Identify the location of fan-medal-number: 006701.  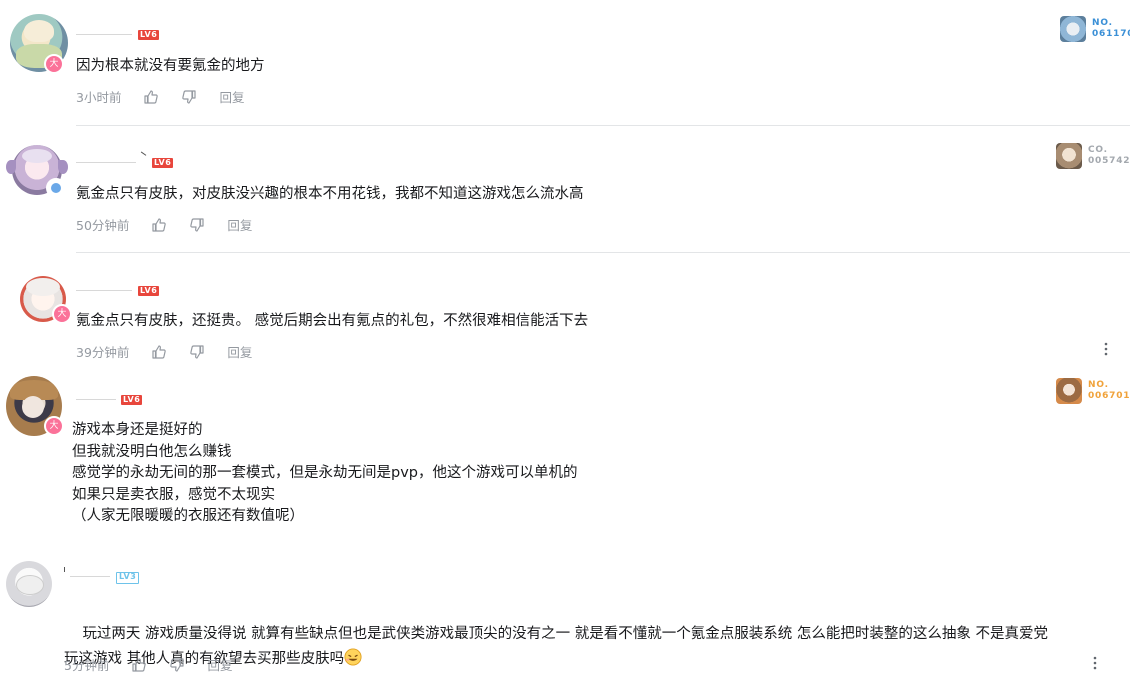
(1109, 396).